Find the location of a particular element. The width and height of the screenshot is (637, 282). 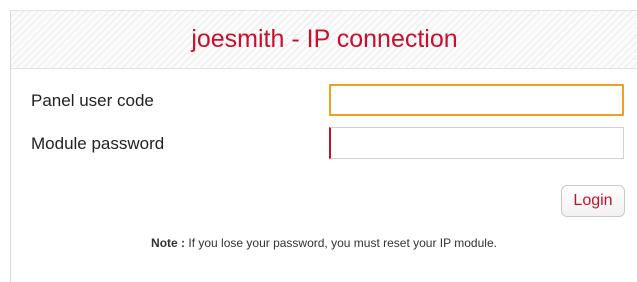

page-title: joesmith - IP connection is located at coordinates (324, 39).